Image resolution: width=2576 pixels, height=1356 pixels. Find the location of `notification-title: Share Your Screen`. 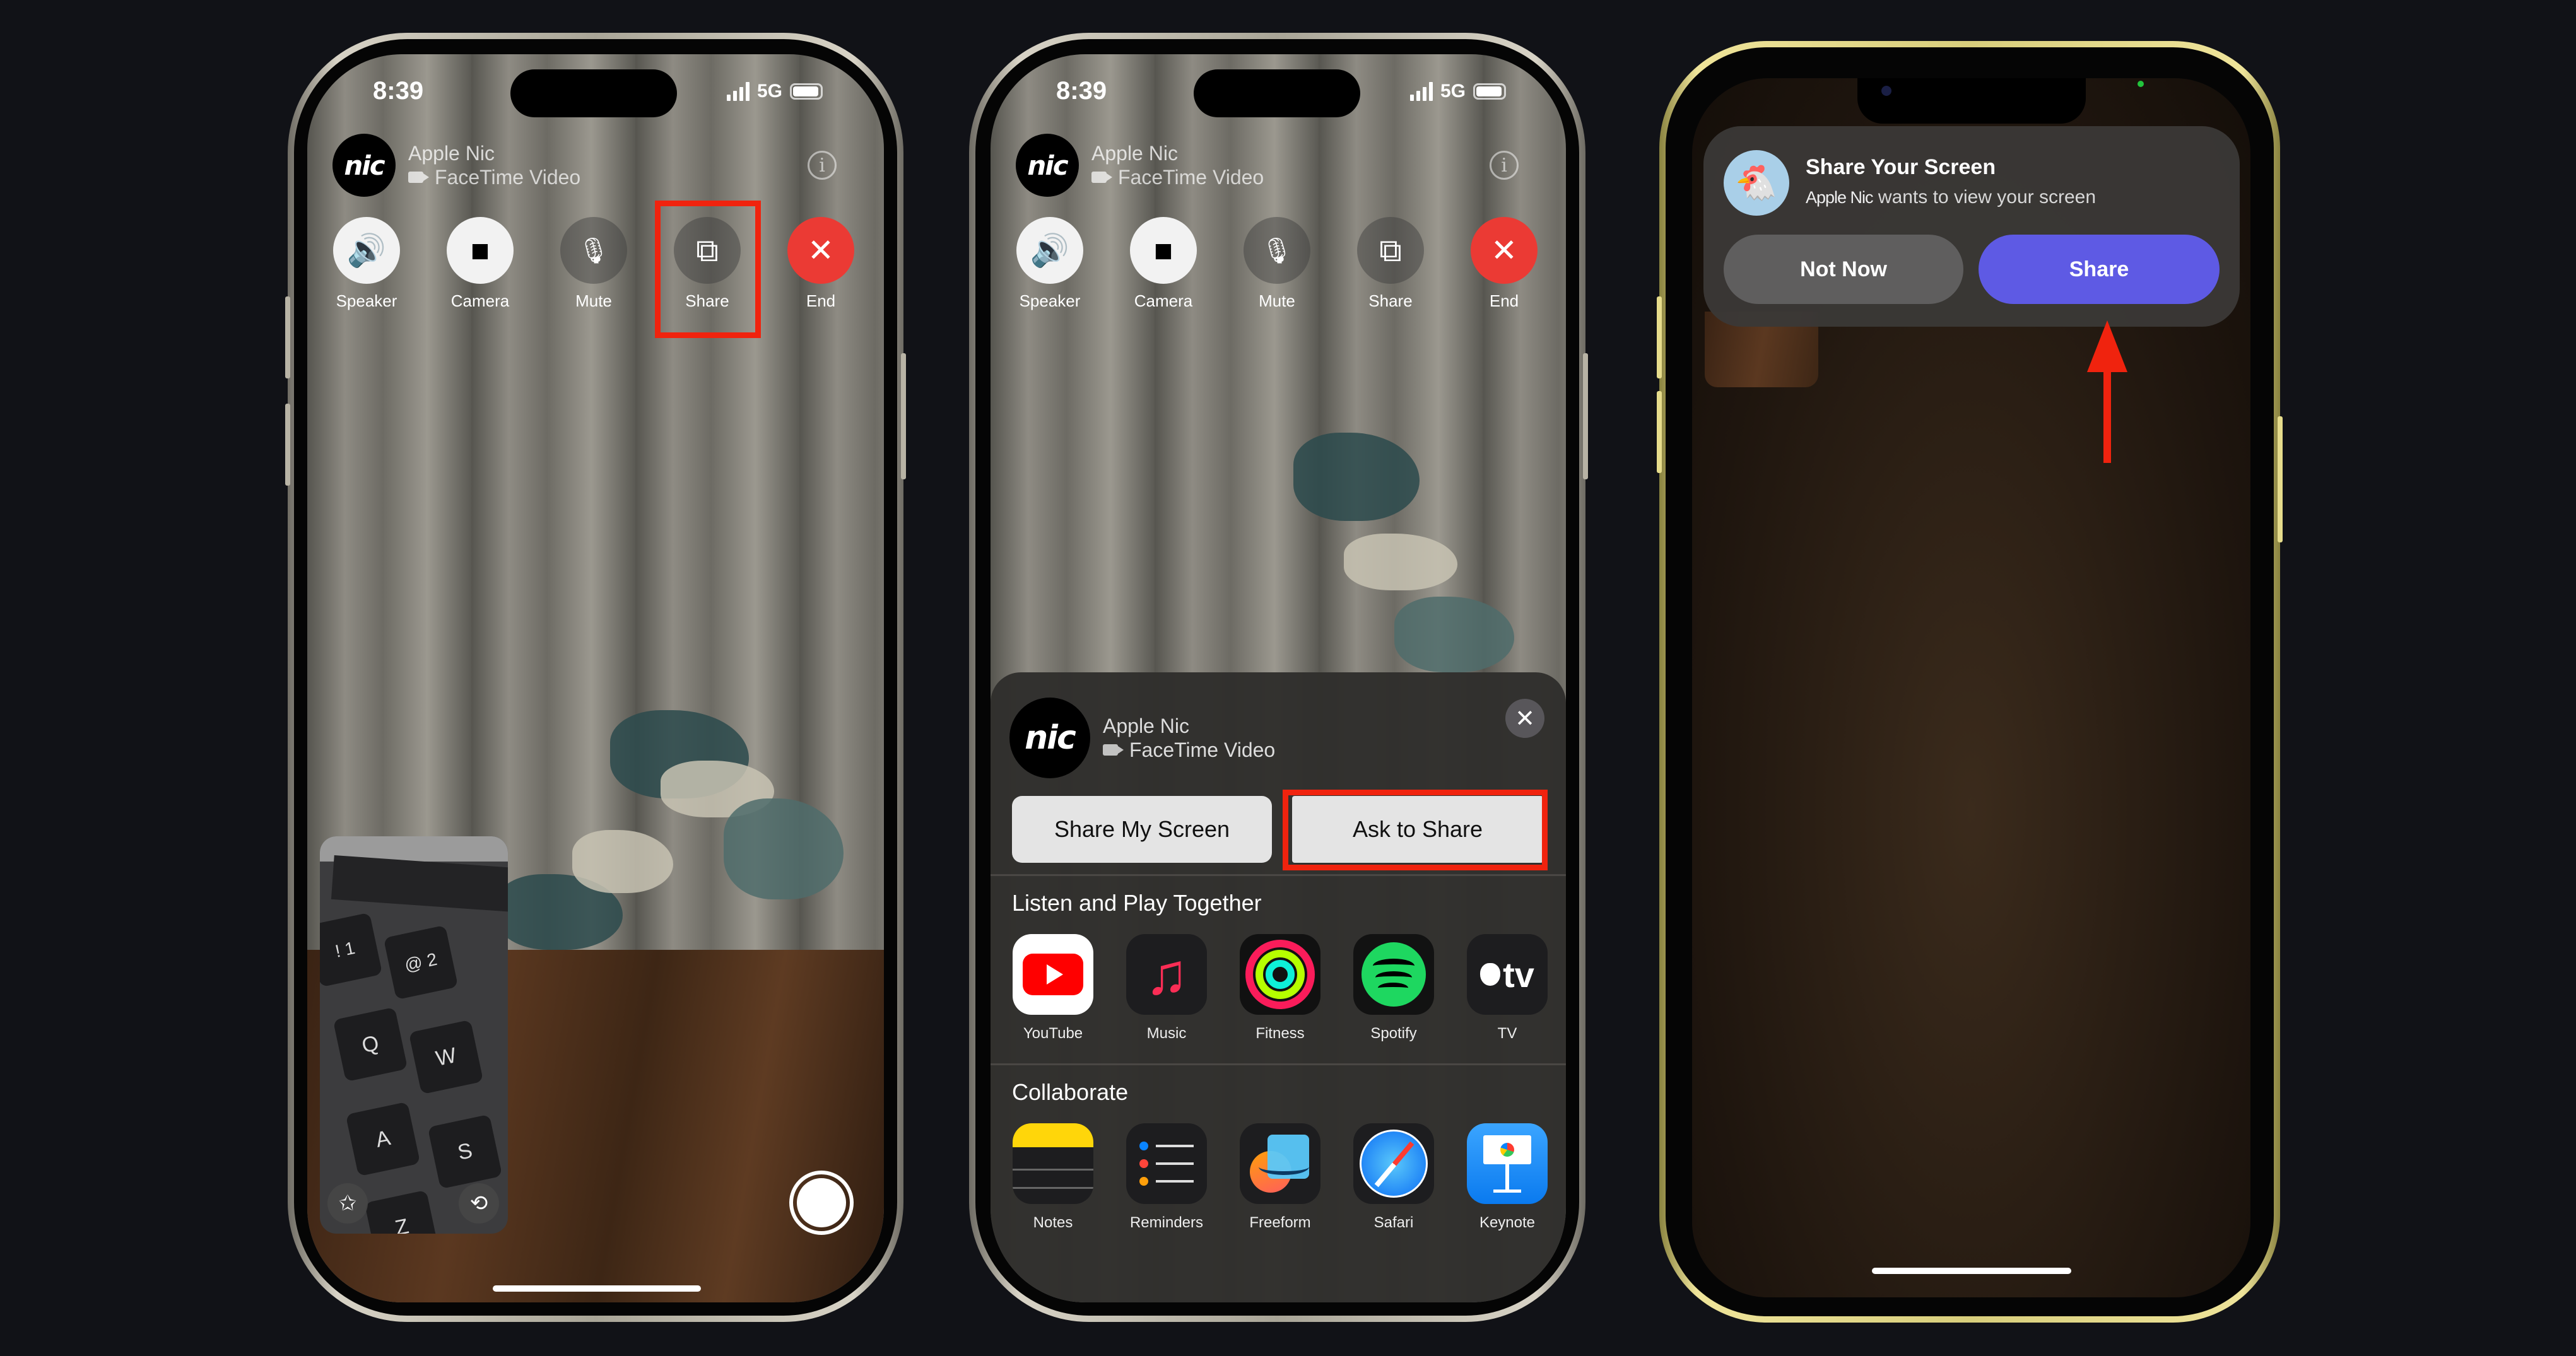

notification-title: Share Your Screen is located at coordinates (1901, 167).